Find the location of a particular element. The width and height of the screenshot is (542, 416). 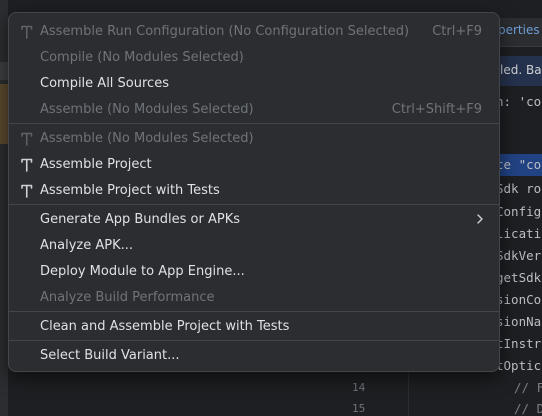

menu-item-compile-all-sources: Compile All Sources is located at coordinates (254, 84).